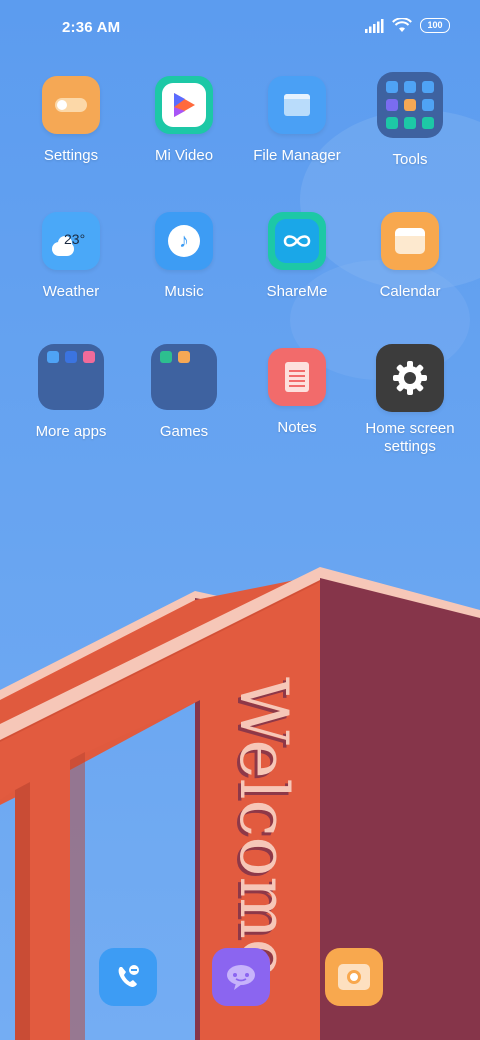  What do you see at coordinates (184, 431) in the screenshot?
I see `app-label: Games` at bounding box center [184, 431].